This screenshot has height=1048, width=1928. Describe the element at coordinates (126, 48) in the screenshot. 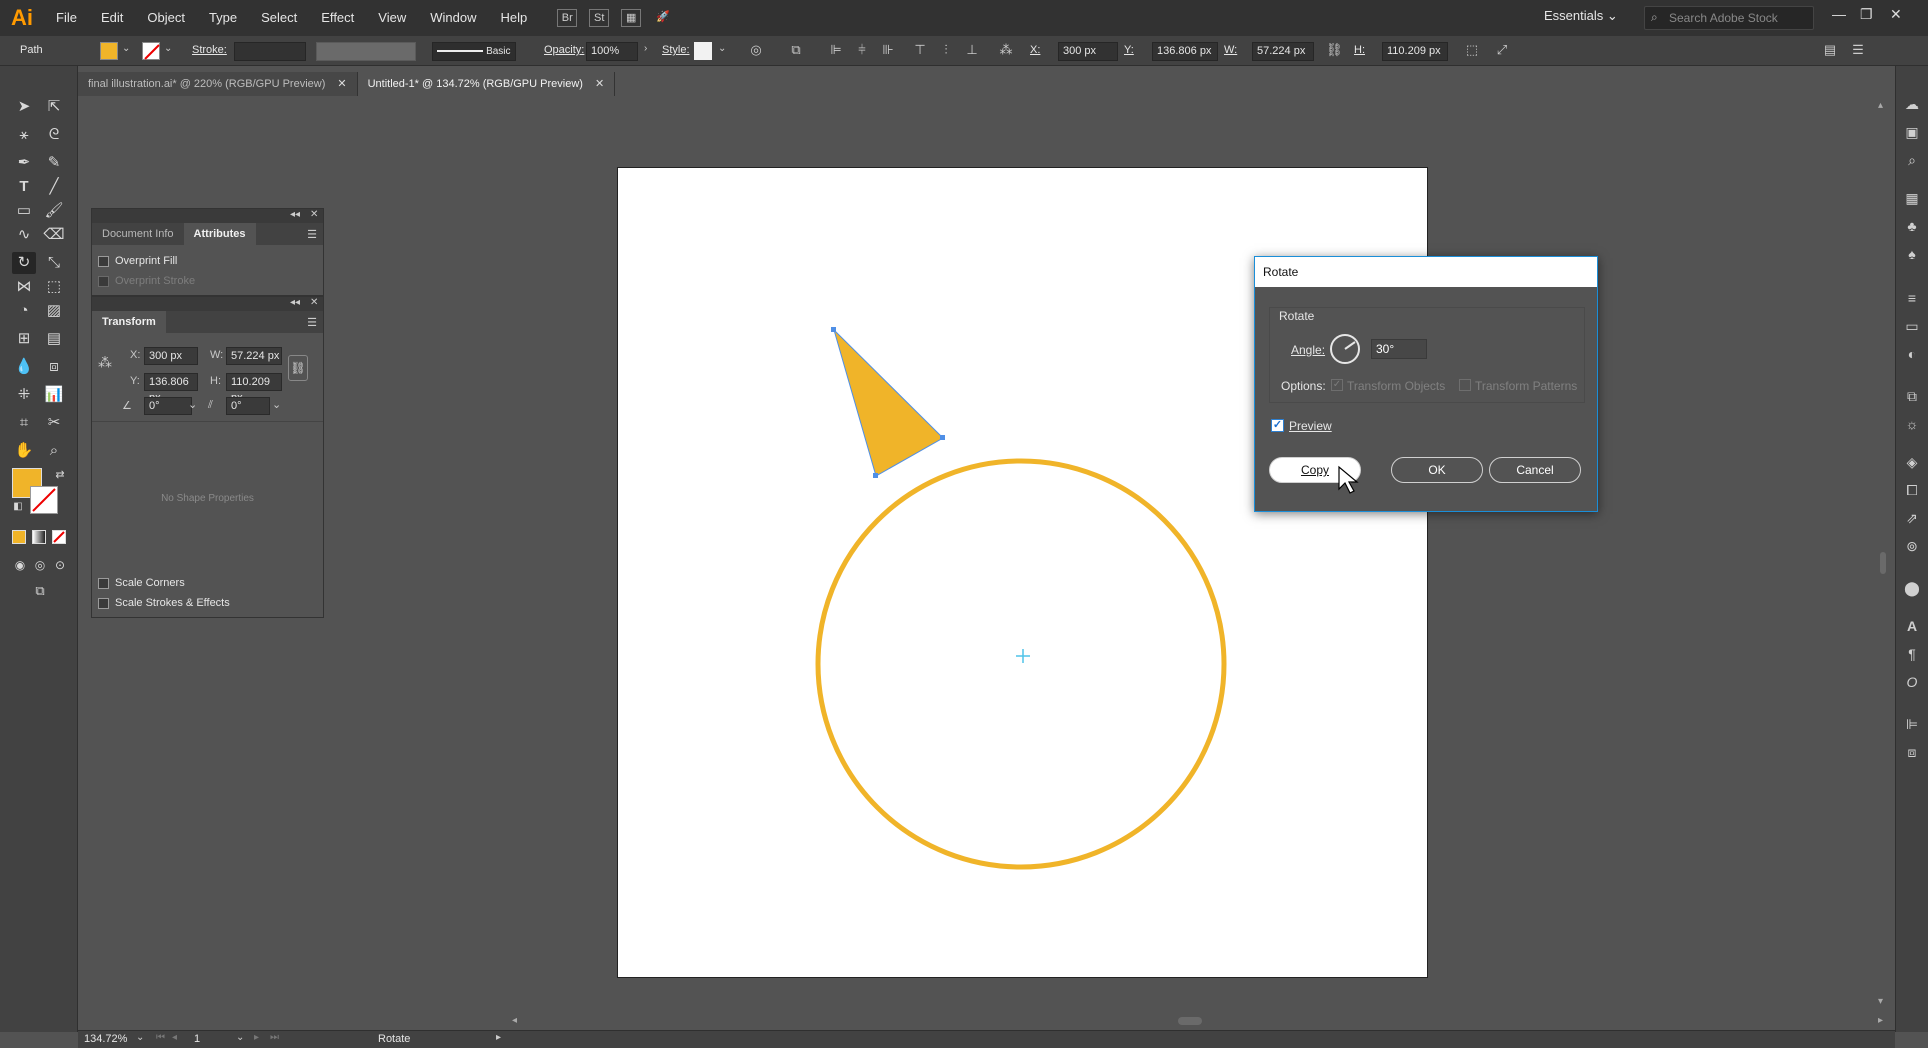

I see `fill-dropdown-icon: ⌄` at that location.